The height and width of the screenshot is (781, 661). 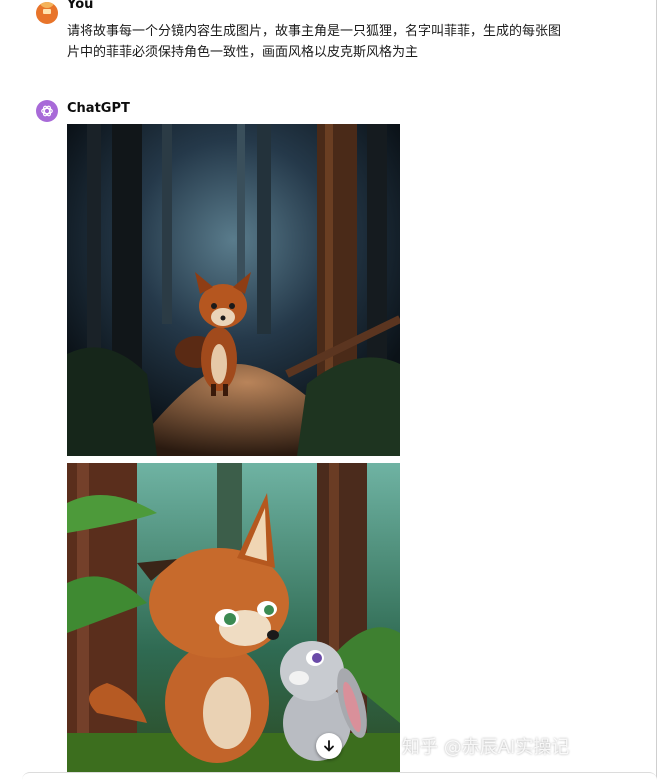 I want to click on openai-logo-icon, so click(x=47, y=111).